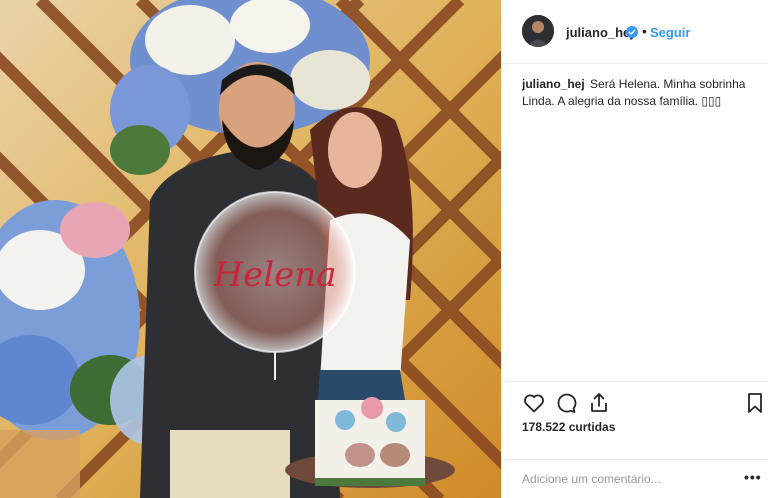  What do you see at coordinates (600, 32) in the screenshot?
I see `post-username: juliano_hej` at bounding box center [600, 32].